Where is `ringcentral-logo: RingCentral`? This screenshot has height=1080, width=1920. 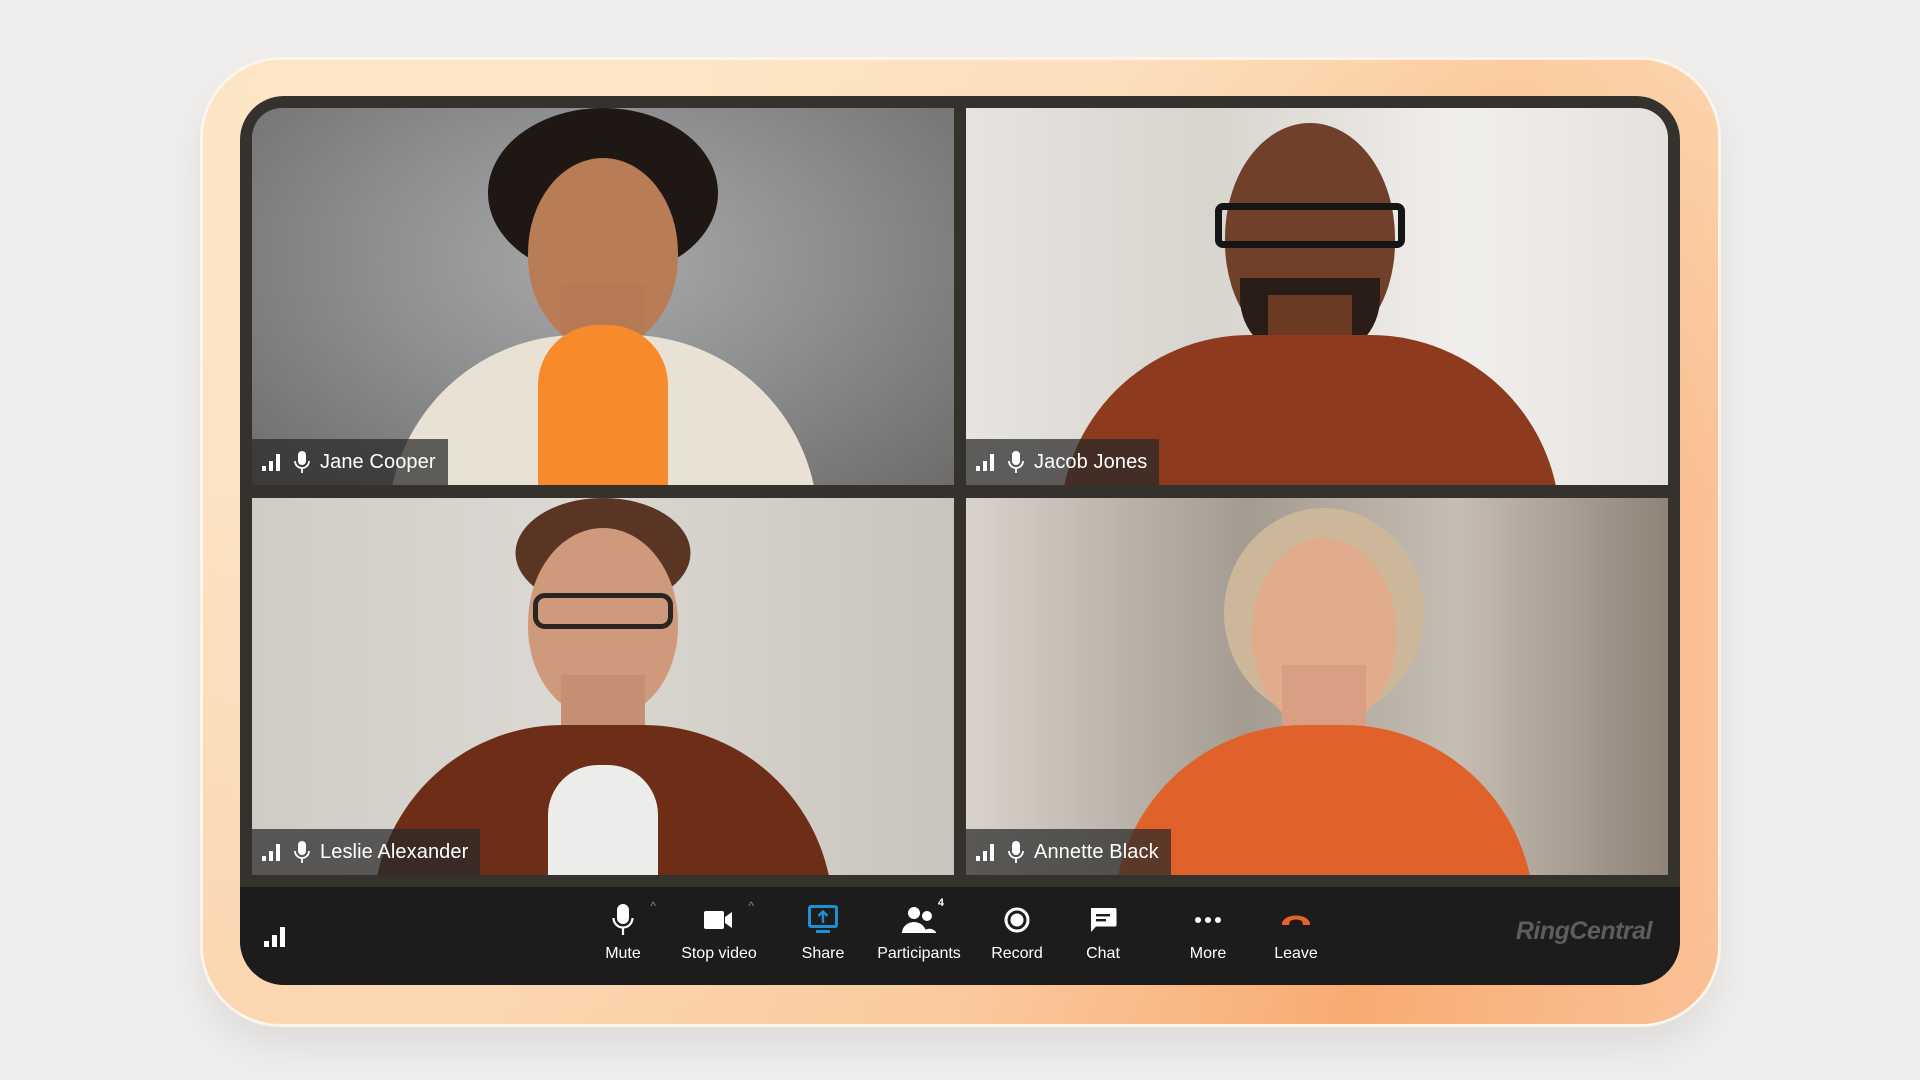 ringcentral-logo: RingCentral is located at coordinates (1584, 931).